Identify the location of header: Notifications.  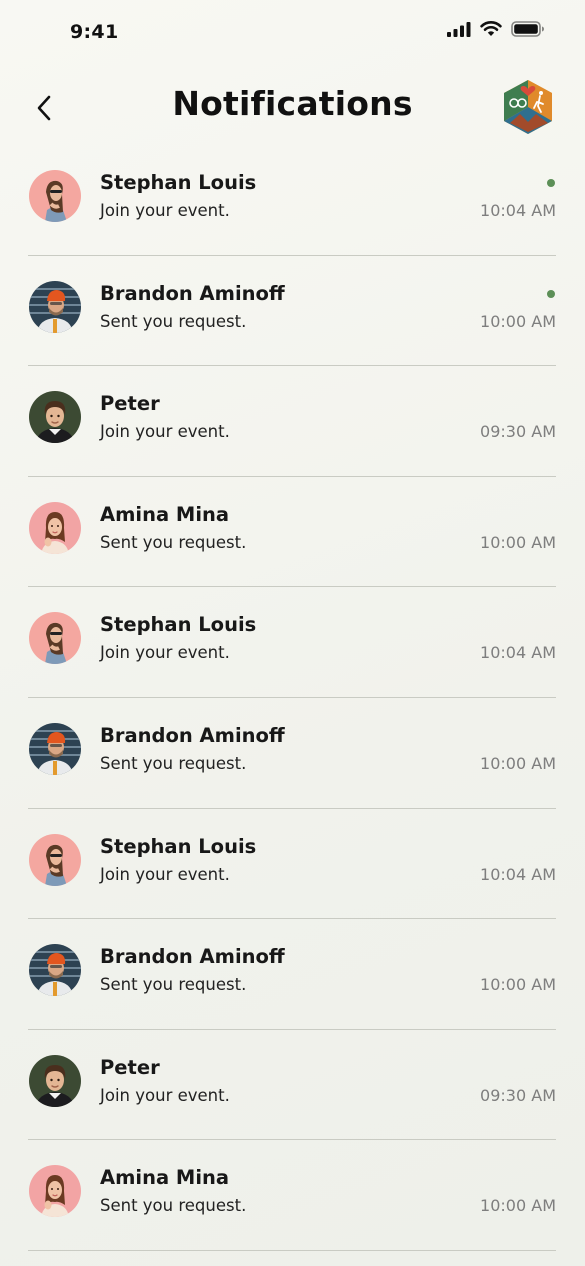
(292, 107).